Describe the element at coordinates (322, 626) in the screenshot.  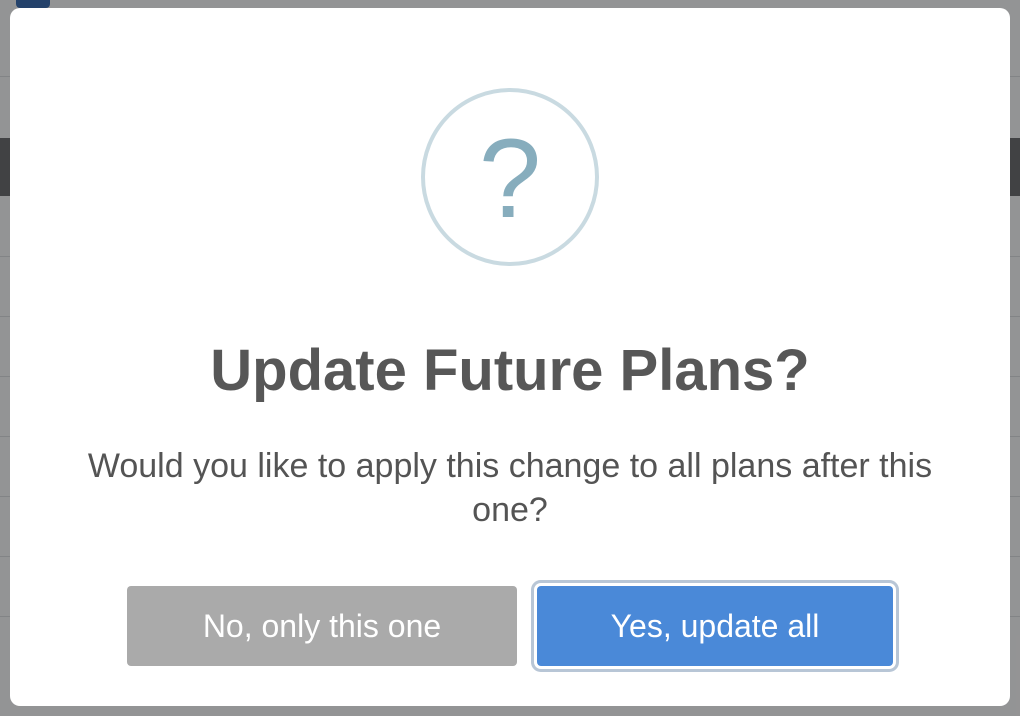
I see `cancel-button: No, only this one` at that location.